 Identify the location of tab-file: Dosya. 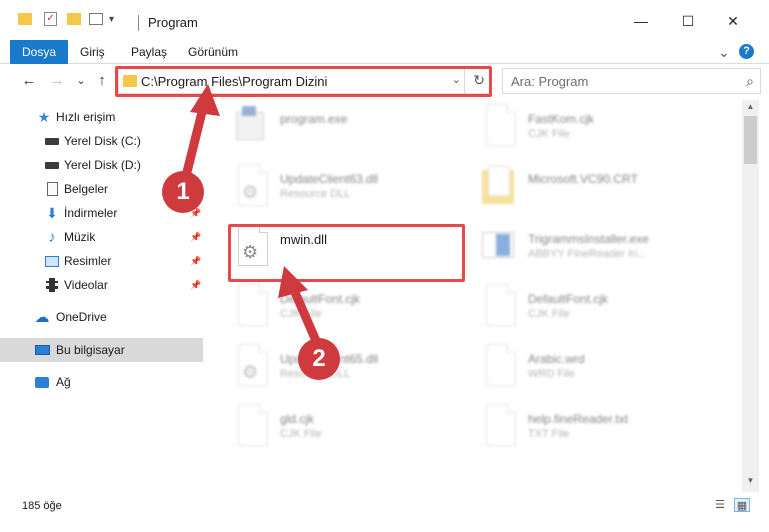
(39, 52).